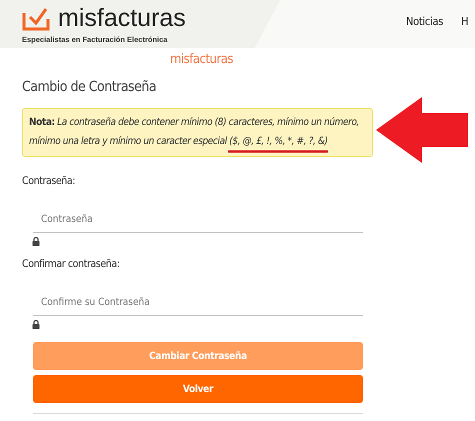 This screenshot has width=475, height=421. I want to click on field-label: Contraseña:, so click(49, 181).